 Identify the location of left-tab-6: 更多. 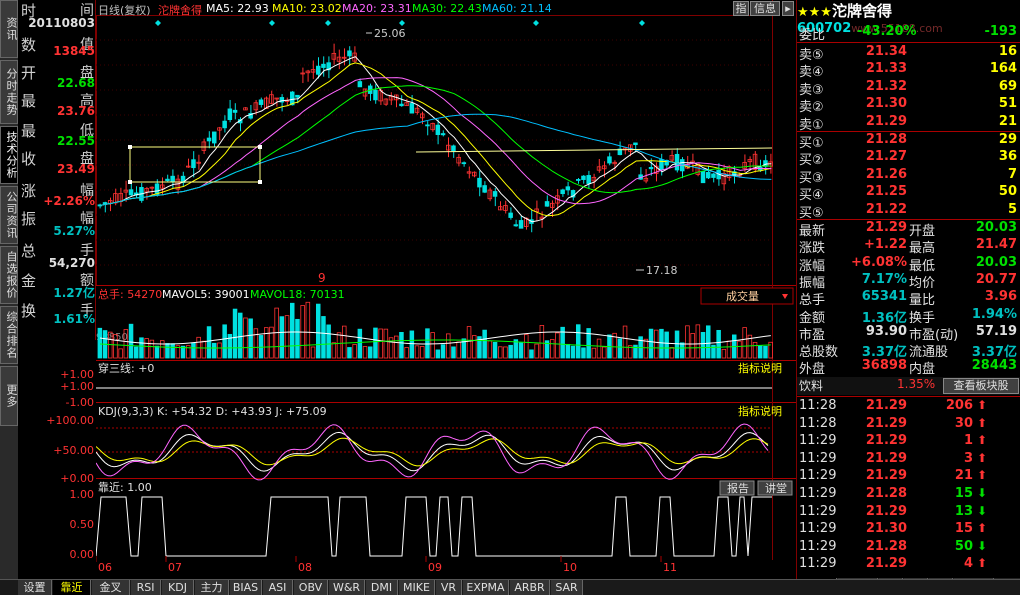
(9, 396).